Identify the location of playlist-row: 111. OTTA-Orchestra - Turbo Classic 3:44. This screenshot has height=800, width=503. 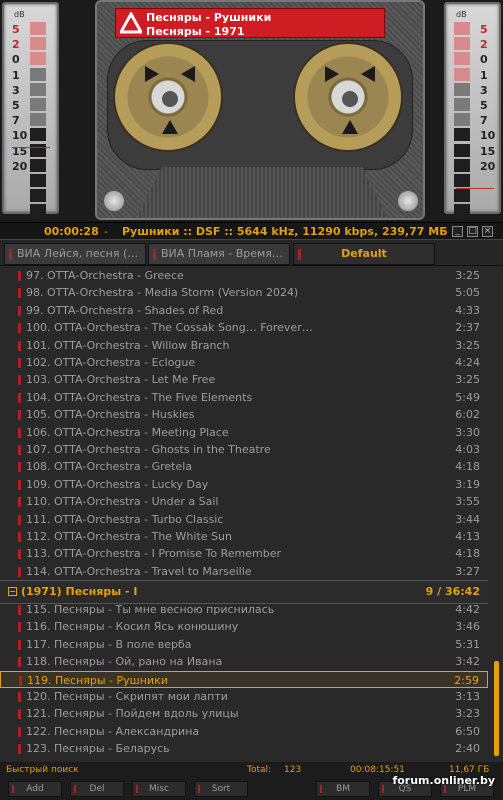
(244, 519).